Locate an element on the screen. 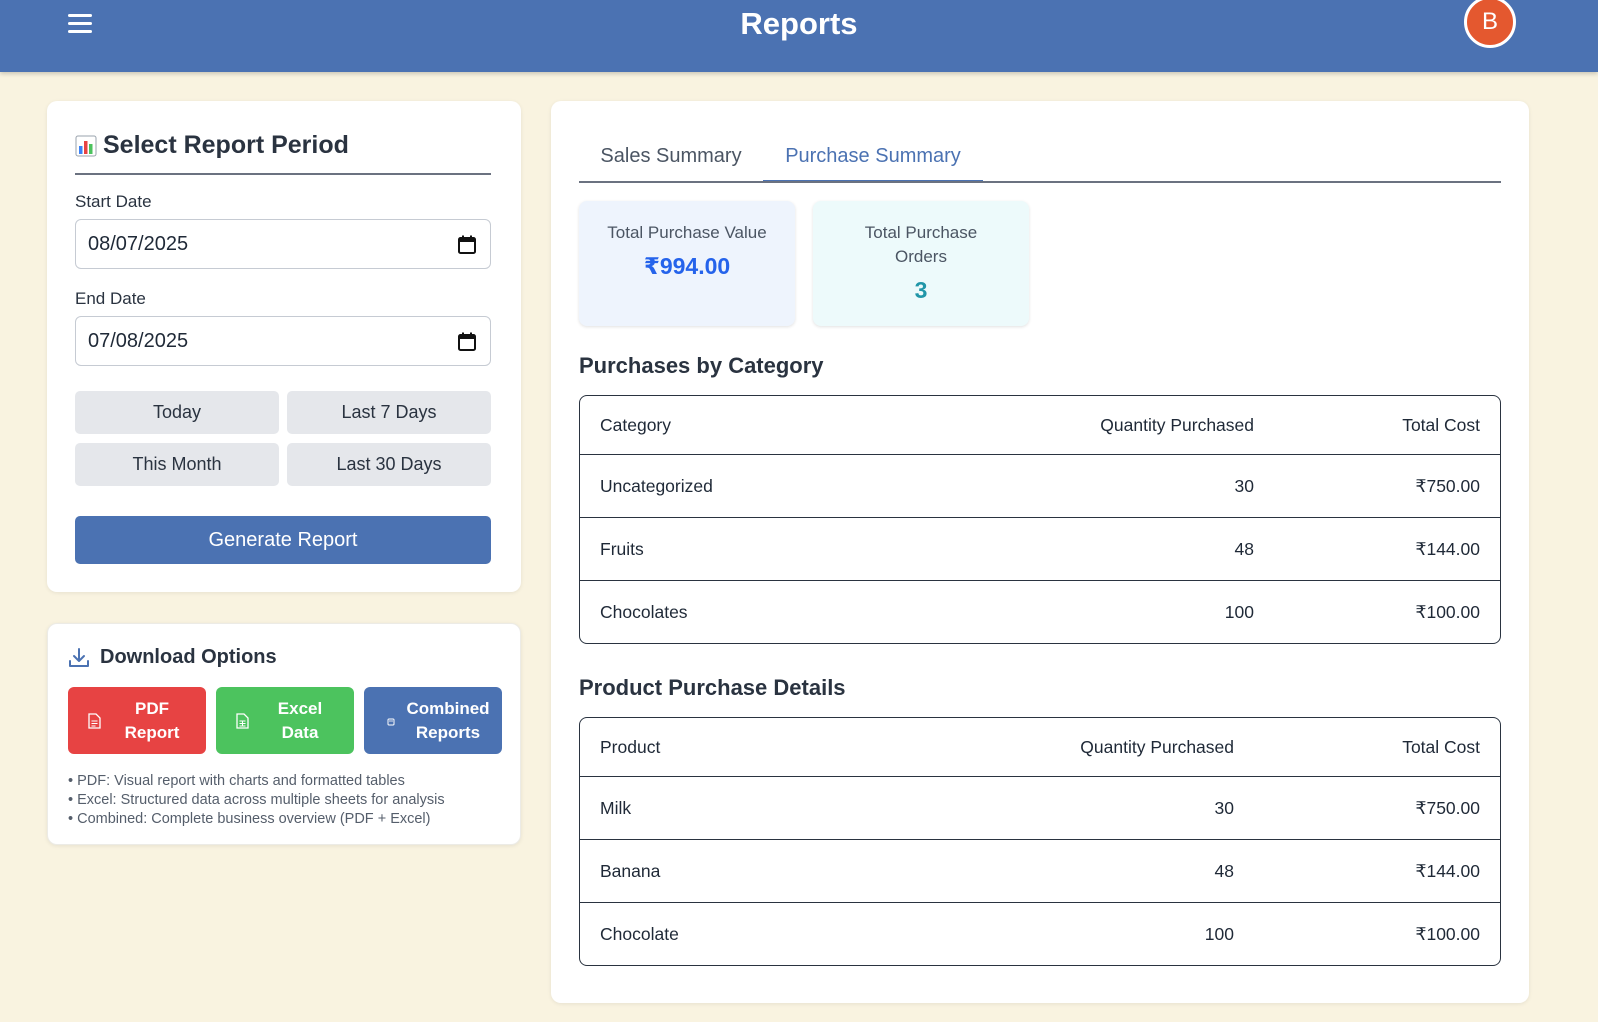 The height and width of the screenshot is (1022, 1598). total-purchase-value-card: Total Purchase Value ₹994.00 is located at coordinates (687, 263).